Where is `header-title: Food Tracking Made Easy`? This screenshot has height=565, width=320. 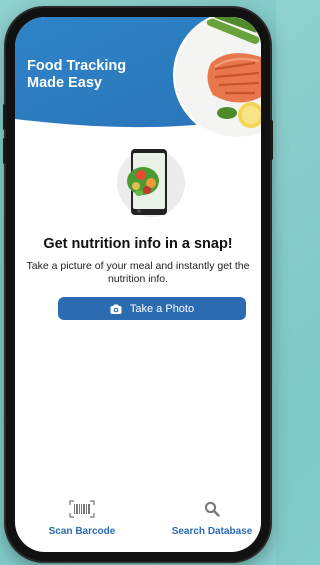
header-title: Food Tracking Made Easy is located at coordinates (77, 74).